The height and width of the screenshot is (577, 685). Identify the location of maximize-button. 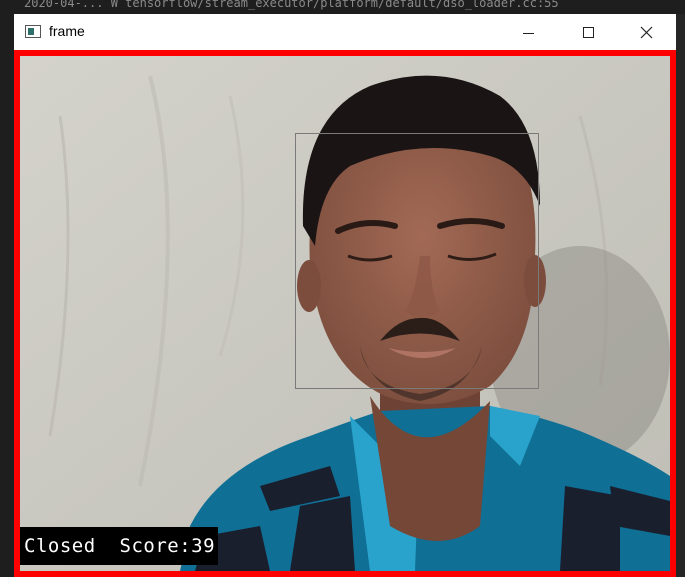
(588, 32).